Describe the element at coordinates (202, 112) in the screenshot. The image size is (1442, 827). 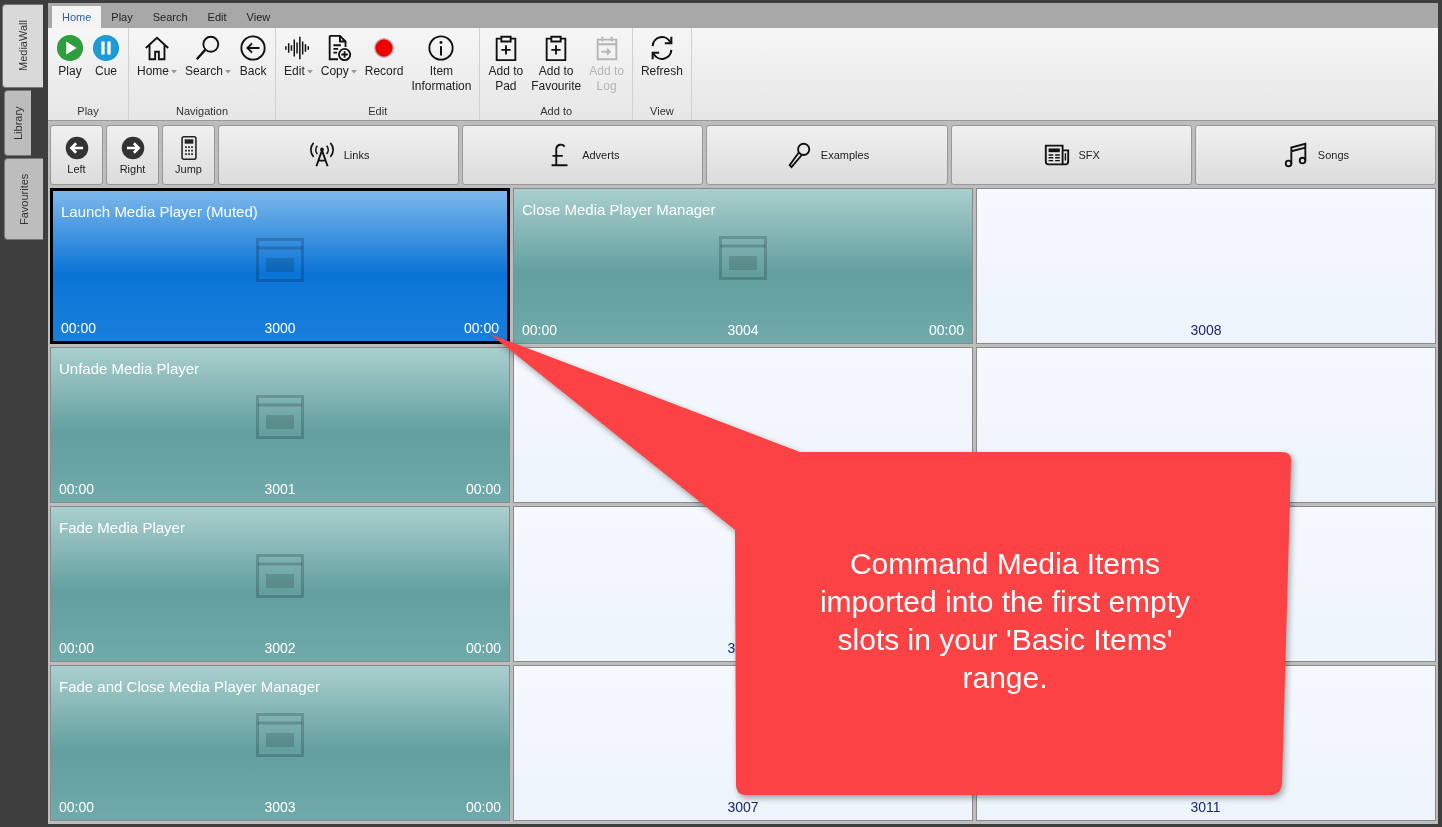
I see `group-label: Navigation` at that location.